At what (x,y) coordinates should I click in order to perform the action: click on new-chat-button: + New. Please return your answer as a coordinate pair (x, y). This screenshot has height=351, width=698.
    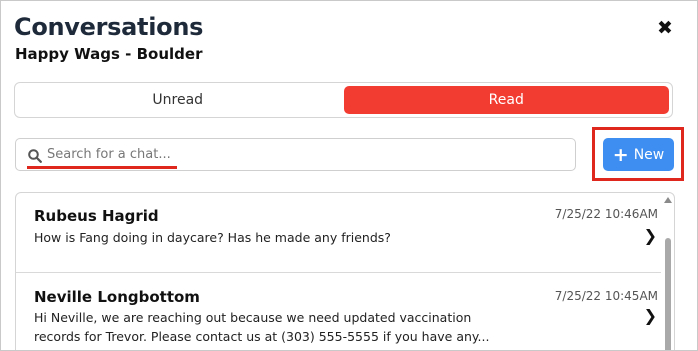
    Looking at the image, I should click on (638, 154).